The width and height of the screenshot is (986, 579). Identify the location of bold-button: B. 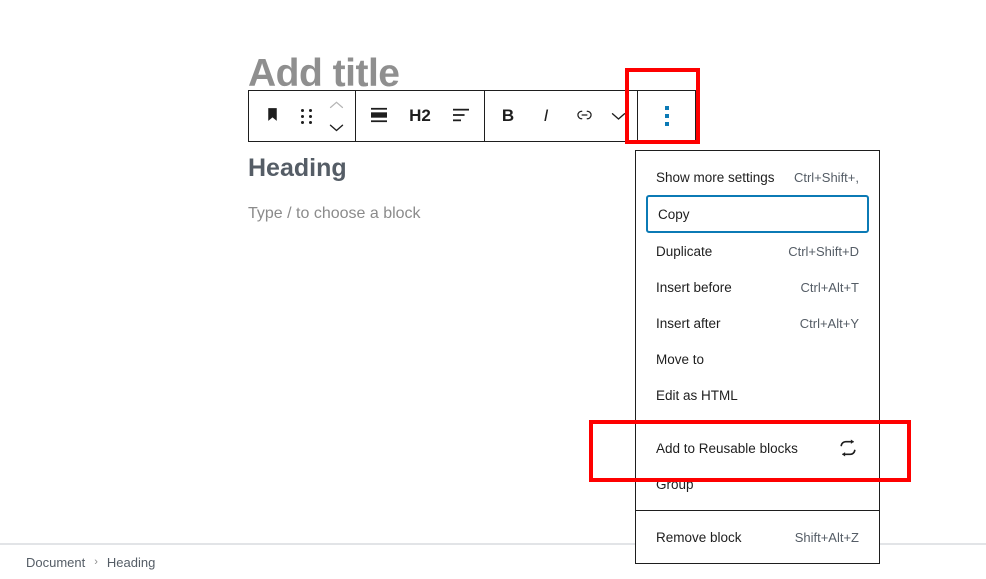
(508, 116).